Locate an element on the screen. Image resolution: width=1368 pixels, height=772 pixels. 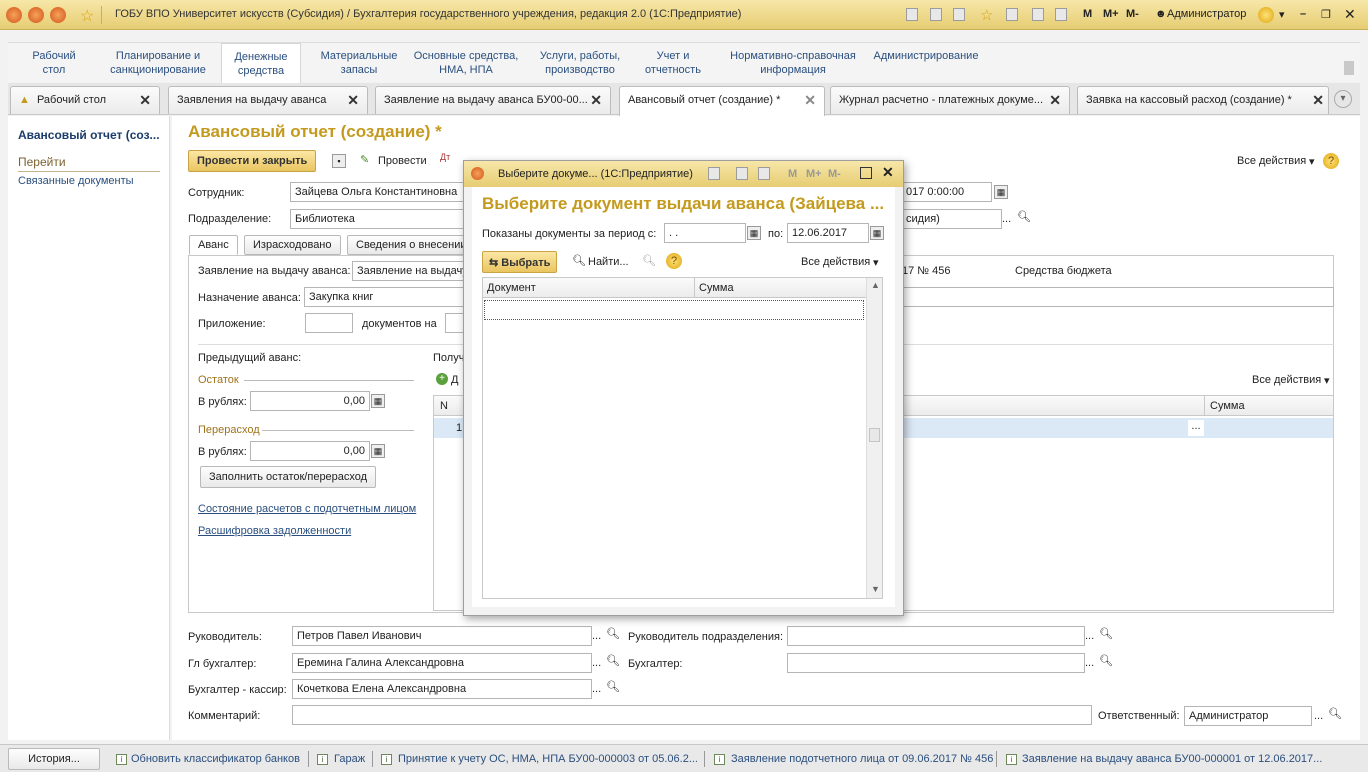
menu-fixed-assets: Основные средства, НМА, НПА is located at coordinates (466, 63).